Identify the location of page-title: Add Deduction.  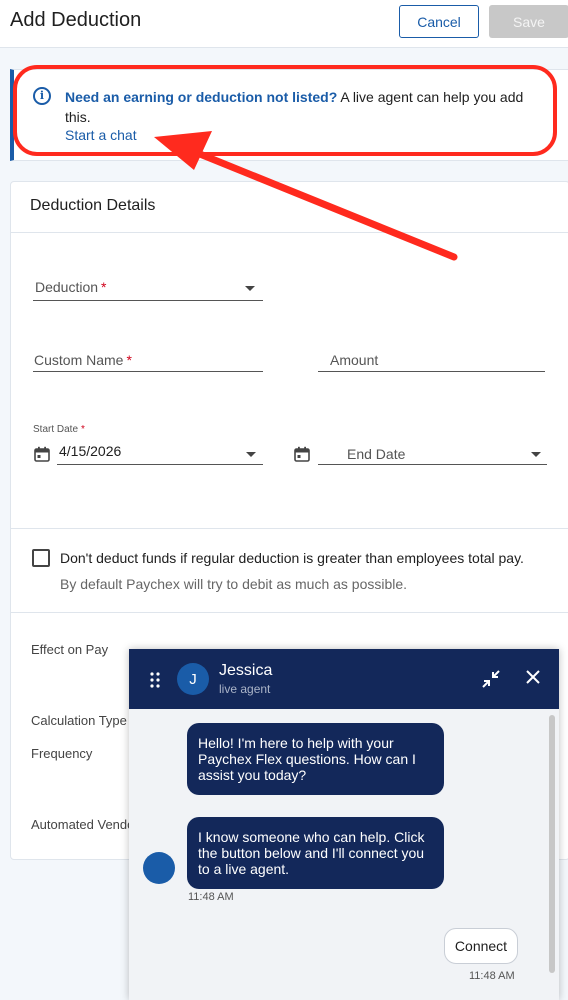
(76, 20).